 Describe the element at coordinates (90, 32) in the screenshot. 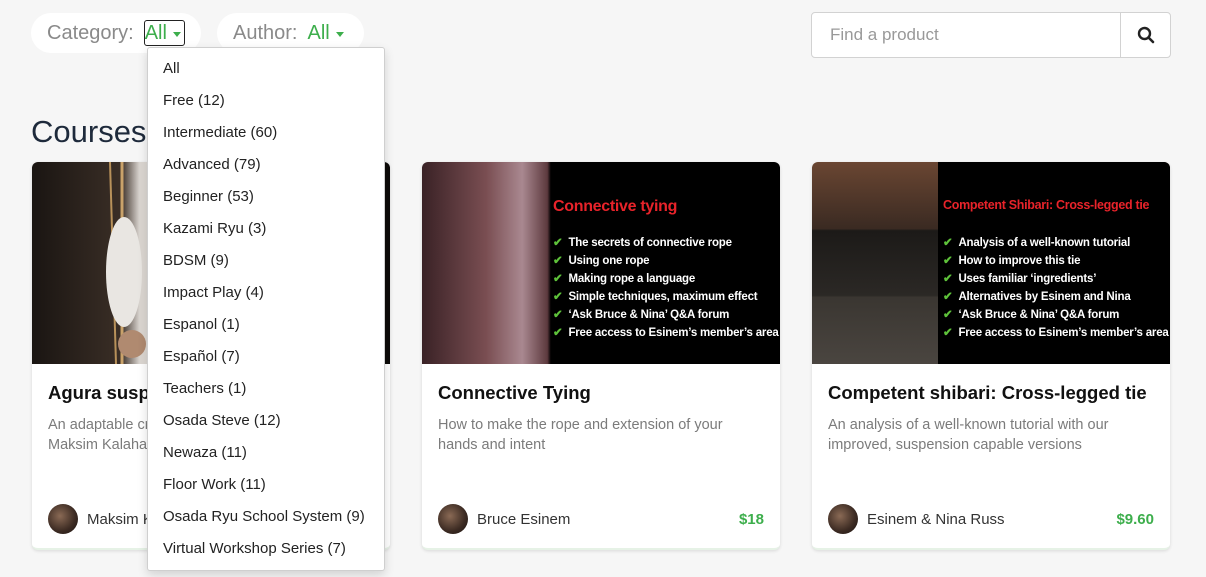

I see `category-filter-label: Category:` at that location.